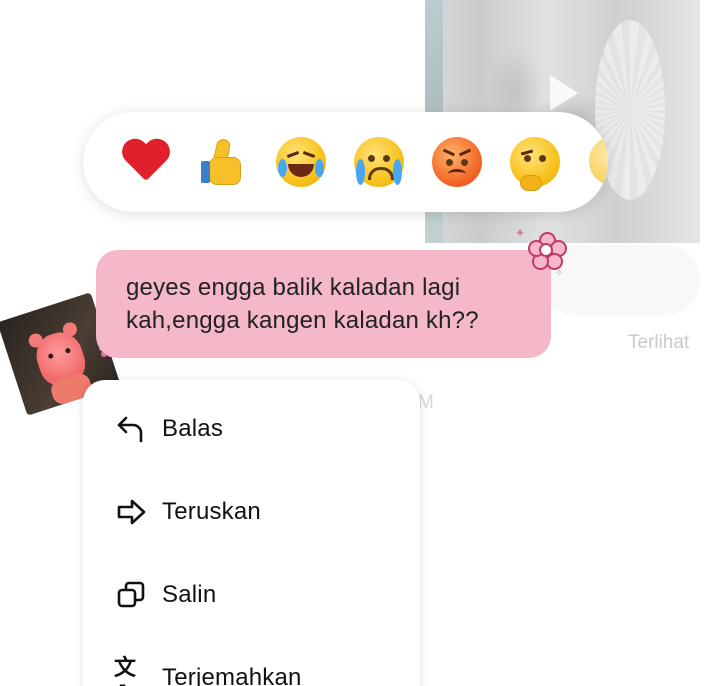 This screenshot has width=720, height=686. I want to click on sparkle-icon: ✦, so click(520, 233).